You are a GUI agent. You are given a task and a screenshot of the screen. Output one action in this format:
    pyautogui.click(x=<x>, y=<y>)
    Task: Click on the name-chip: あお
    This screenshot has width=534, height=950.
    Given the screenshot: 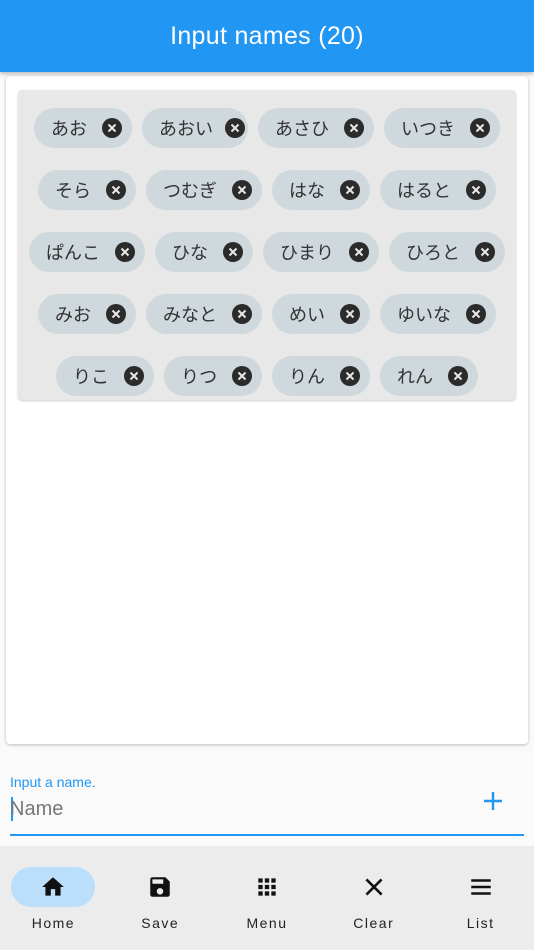 What is the action you would take?
    pyautogui.click(x=83, y=128)
    